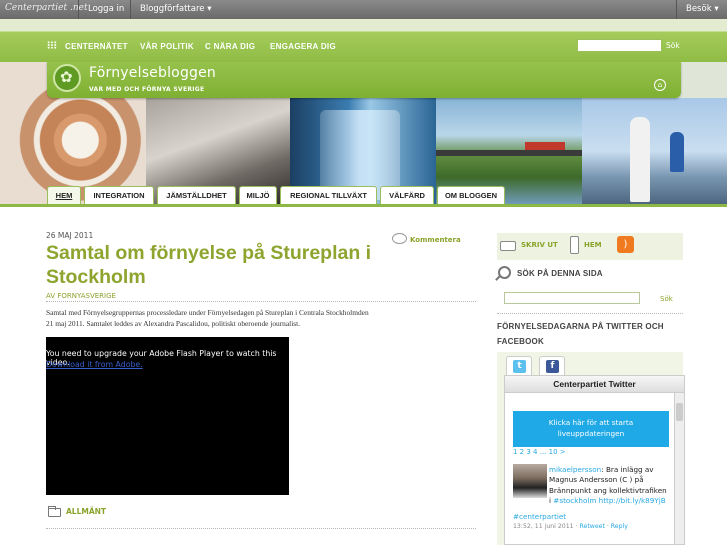 The height and width of the screenshot is (545, 727). What do you see at coordinates (560, 273) in the screenshot?
I see `sidebar-search-heading: SÖK PÅ DENNA SIDA` at bounding box center [560, 273].